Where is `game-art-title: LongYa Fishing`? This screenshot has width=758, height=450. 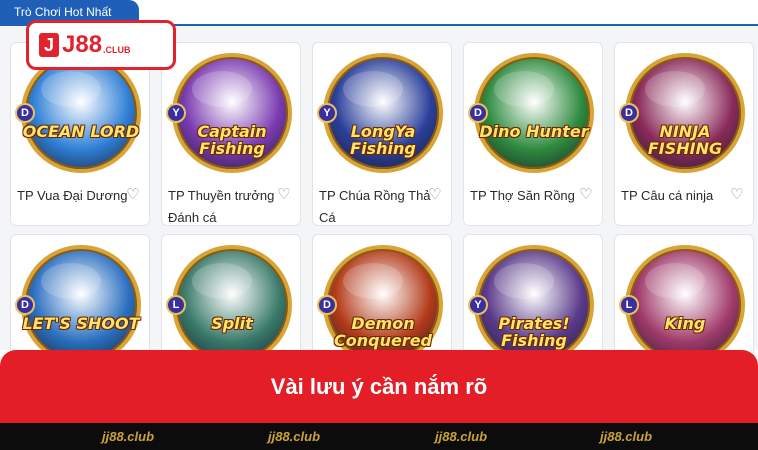
game-art-title: LongYa Fishing is located at coordinates (383, 140).